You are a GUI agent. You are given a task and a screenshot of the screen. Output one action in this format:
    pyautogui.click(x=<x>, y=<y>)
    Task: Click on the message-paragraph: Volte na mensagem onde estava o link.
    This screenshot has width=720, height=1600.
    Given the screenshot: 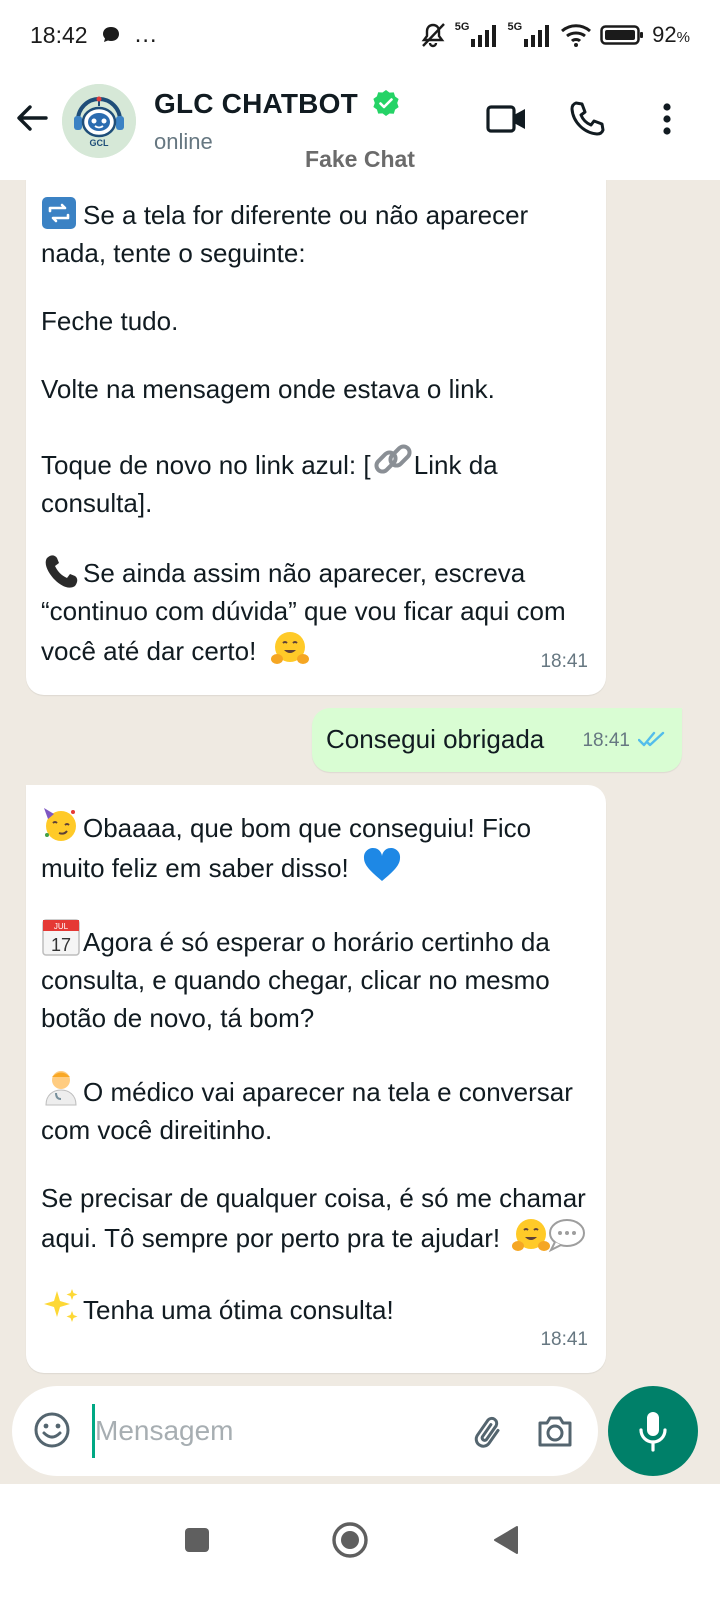 What is the action you would take?
    pyautogui.click(x=316, y=389)
    